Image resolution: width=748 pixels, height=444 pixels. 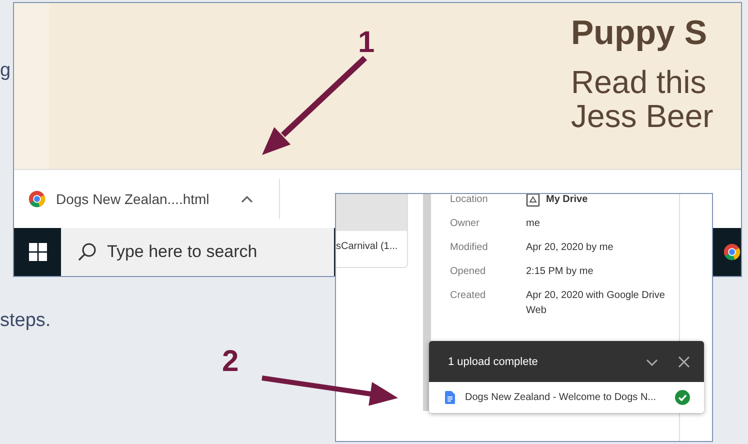 What do you see at coordinates (533, 200) in the screenshot?
I see `drive-icon` at bounding box center [533, 200].